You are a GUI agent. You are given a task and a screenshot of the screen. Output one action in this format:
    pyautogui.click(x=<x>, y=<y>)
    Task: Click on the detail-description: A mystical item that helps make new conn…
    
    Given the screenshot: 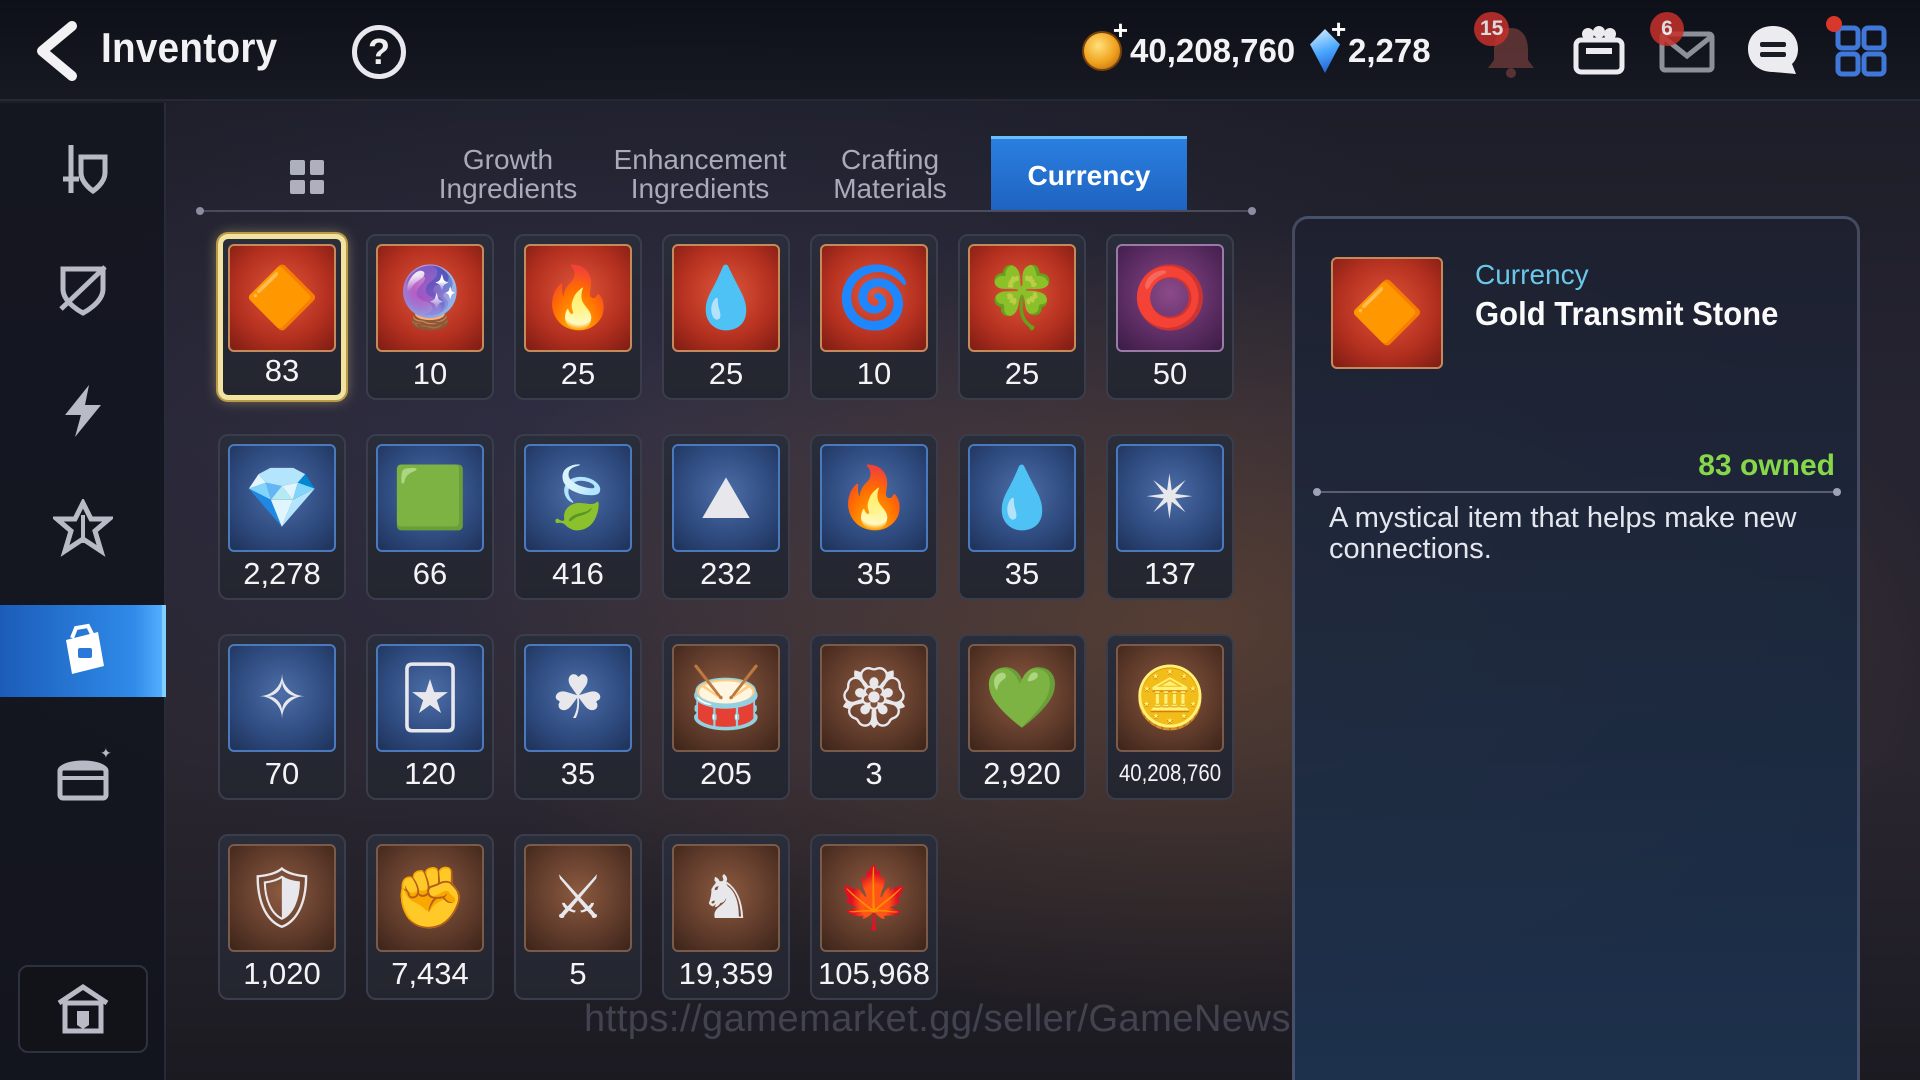 What is the action you would take?
    pyautogui.click(x=1563, y=533)
    